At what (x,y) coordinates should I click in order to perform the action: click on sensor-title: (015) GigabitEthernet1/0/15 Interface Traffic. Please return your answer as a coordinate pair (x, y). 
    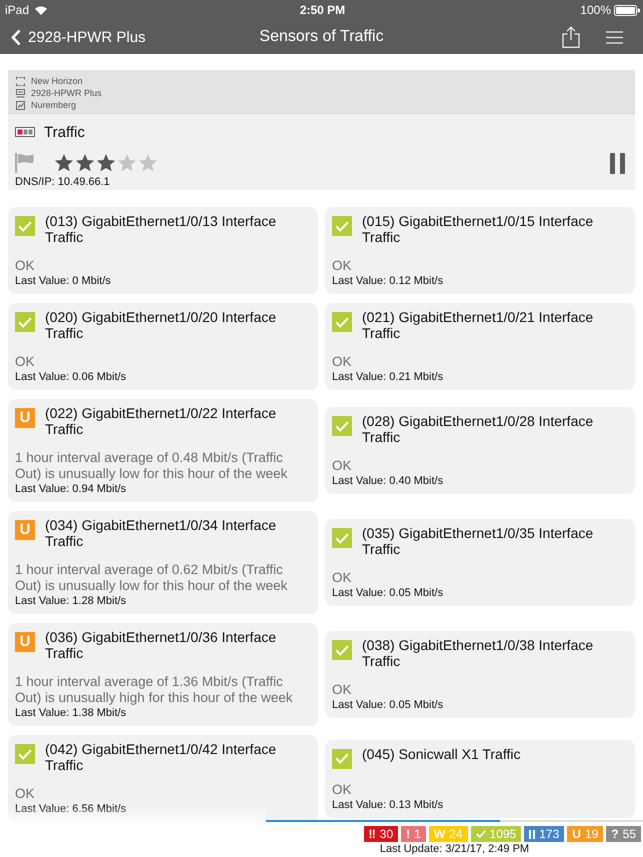
    Looking at the image, I should click on (478, 229).